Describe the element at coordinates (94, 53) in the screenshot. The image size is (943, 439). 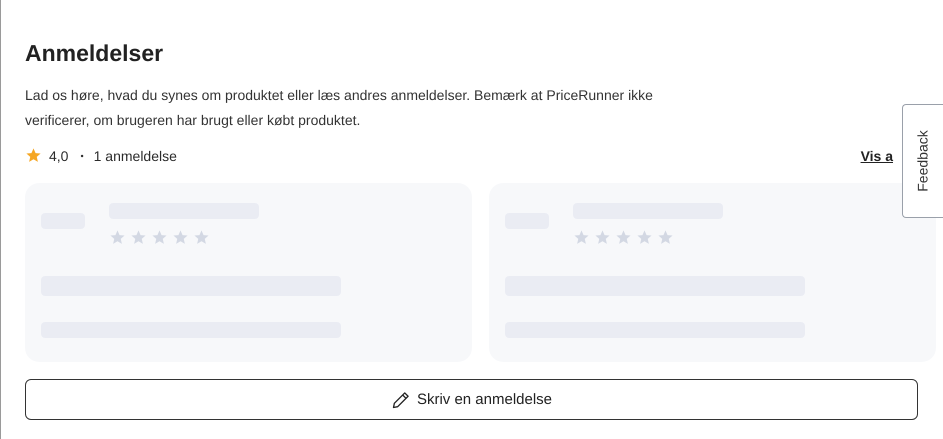
I see `section-title: Anmeldelser` at that location.